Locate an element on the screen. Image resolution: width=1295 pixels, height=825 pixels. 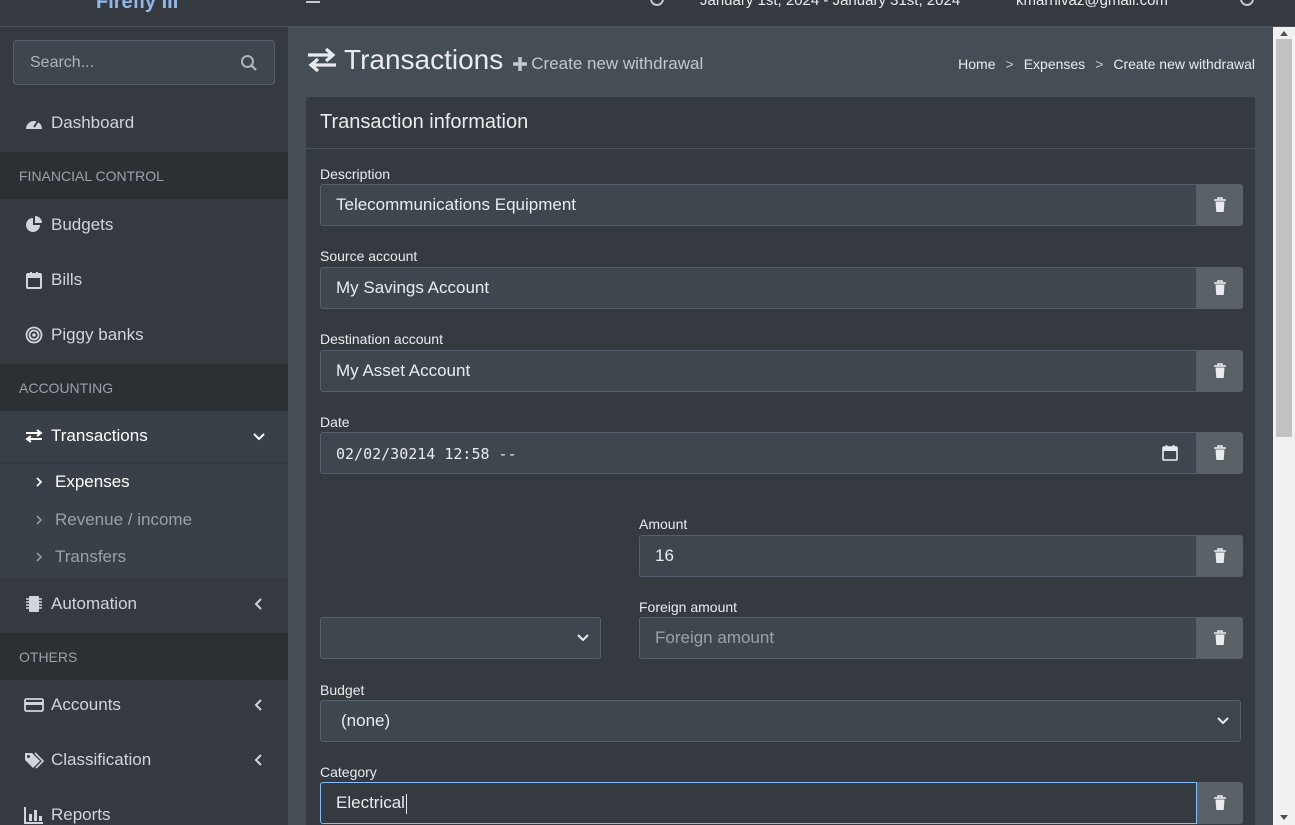
source-account-label: Source account is located at coordinates (369, 256).